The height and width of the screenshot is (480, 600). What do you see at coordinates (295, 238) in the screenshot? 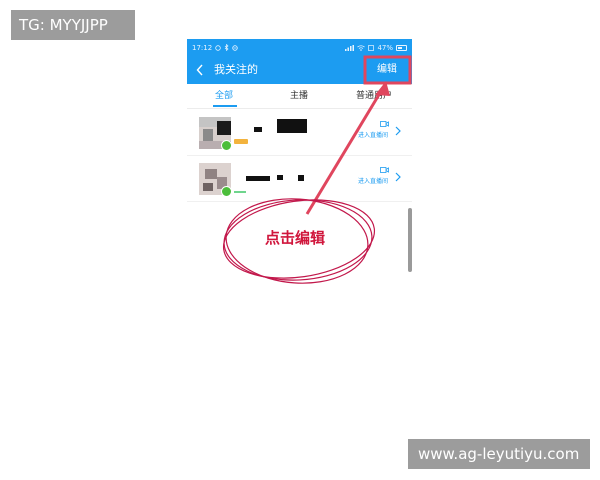
I see `callout-text: 点击编辑` at bounding box center [295, 238].